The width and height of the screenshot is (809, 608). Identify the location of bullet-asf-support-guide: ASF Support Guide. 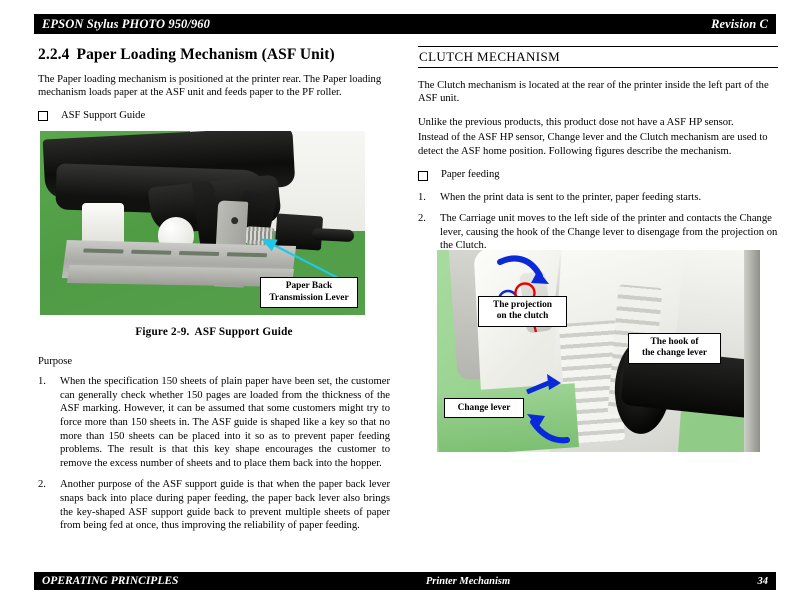
(214, 115).